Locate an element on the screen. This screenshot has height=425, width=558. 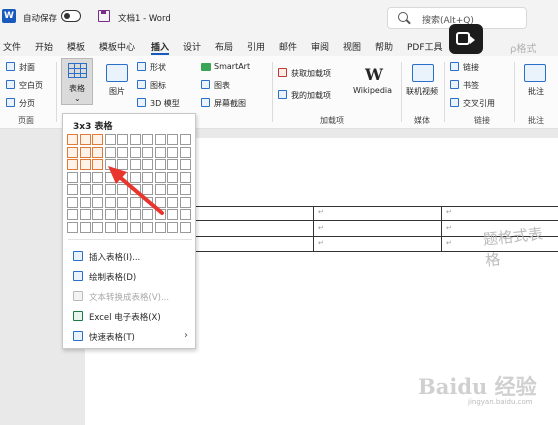
my-addins-button: 我的加载项 is located at coordinates (311, 95).